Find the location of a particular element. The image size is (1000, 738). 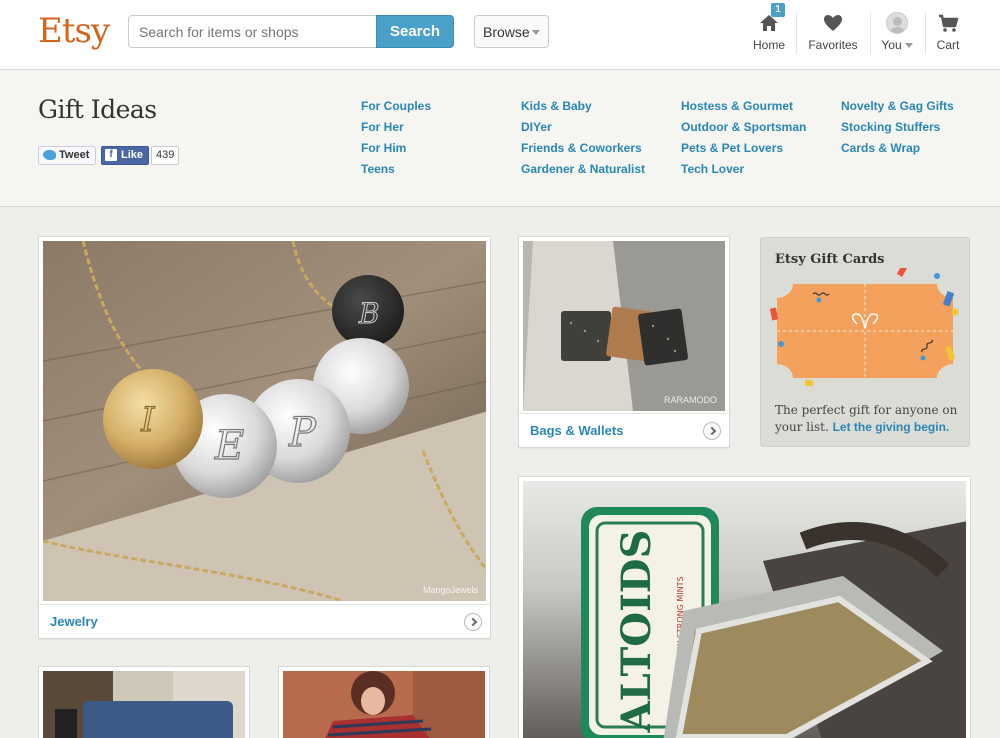

tweet-button: Tweet is located at coordinates (67, 155).